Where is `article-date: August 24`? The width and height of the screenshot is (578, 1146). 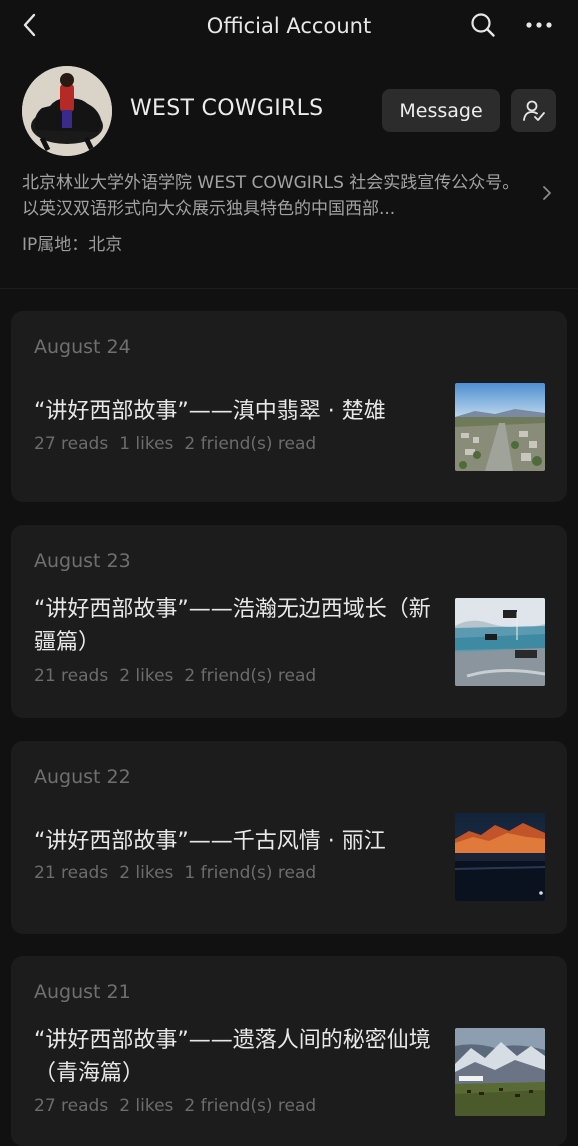 article-date: August 24 is located at coordinates (82, 347).